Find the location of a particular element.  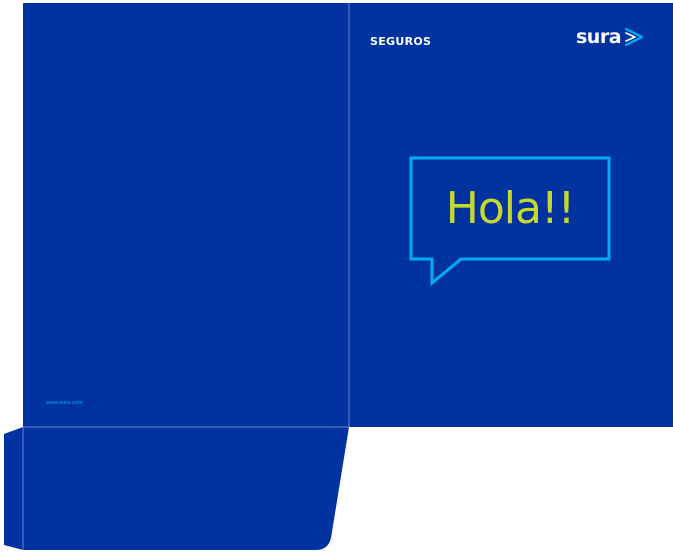

pocket-flap is located at coordinates (186, 488).